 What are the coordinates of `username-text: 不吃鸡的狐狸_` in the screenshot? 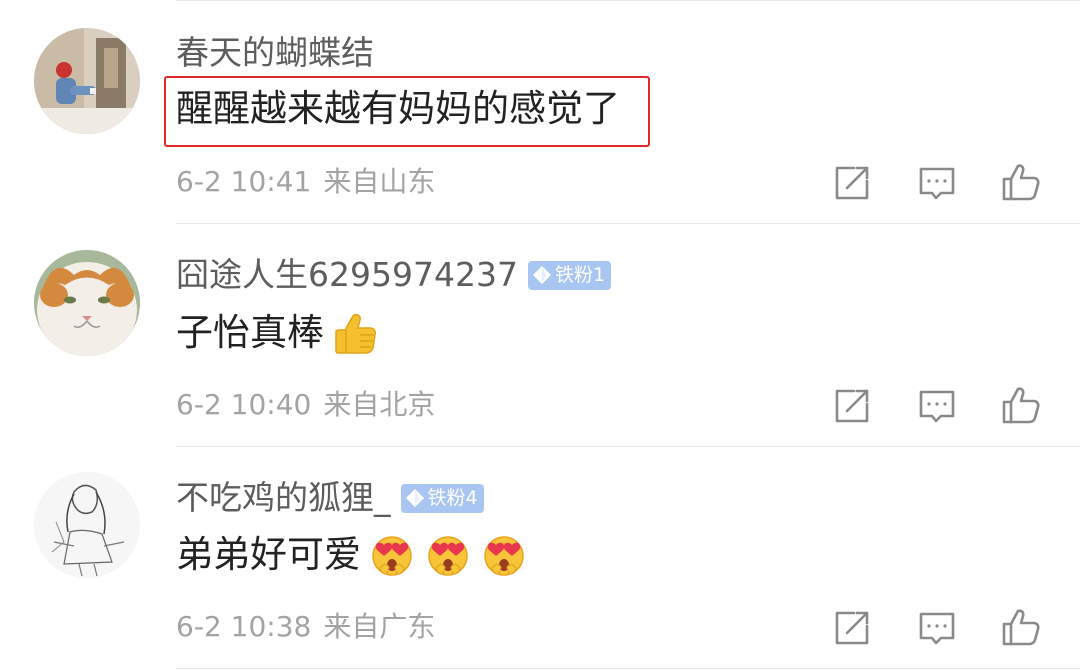 It's located at (283, 497).